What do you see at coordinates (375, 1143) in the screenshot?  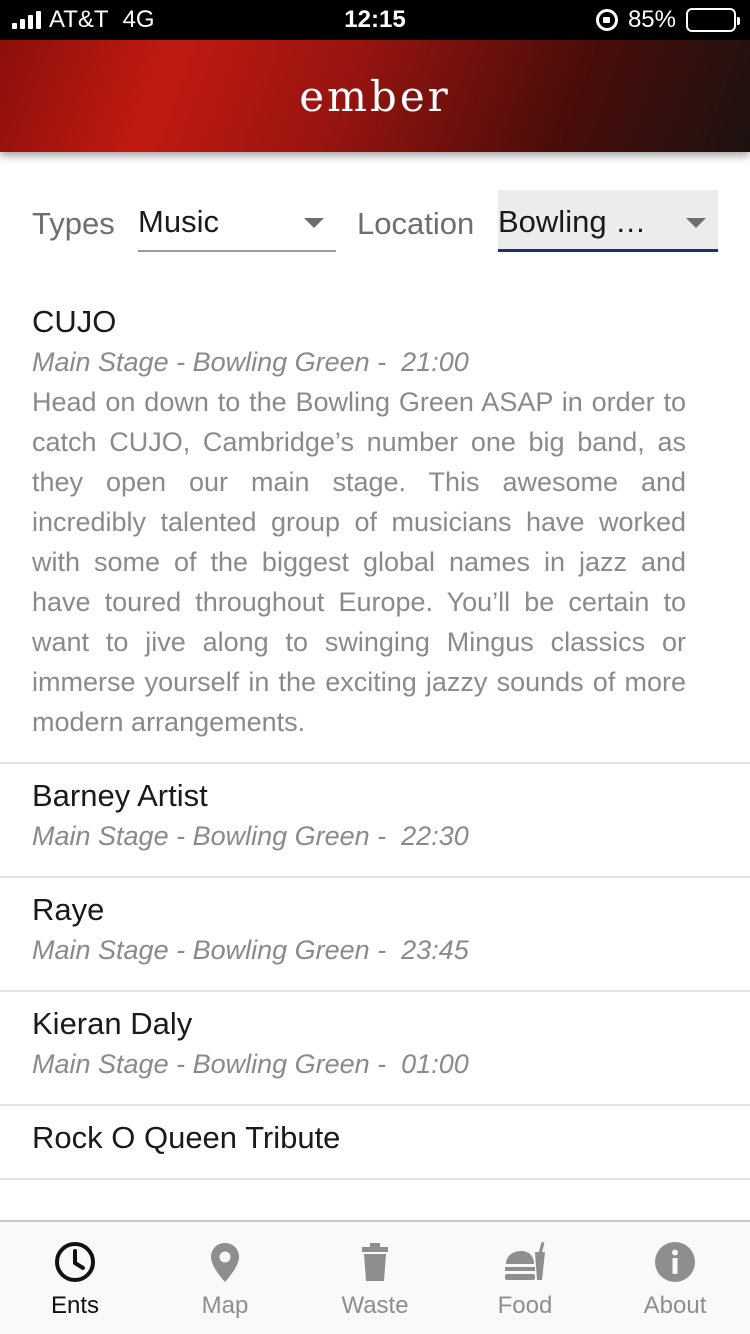 I see `event-item: Rock O Queen Tribute` at bounding box center [375, 1143].